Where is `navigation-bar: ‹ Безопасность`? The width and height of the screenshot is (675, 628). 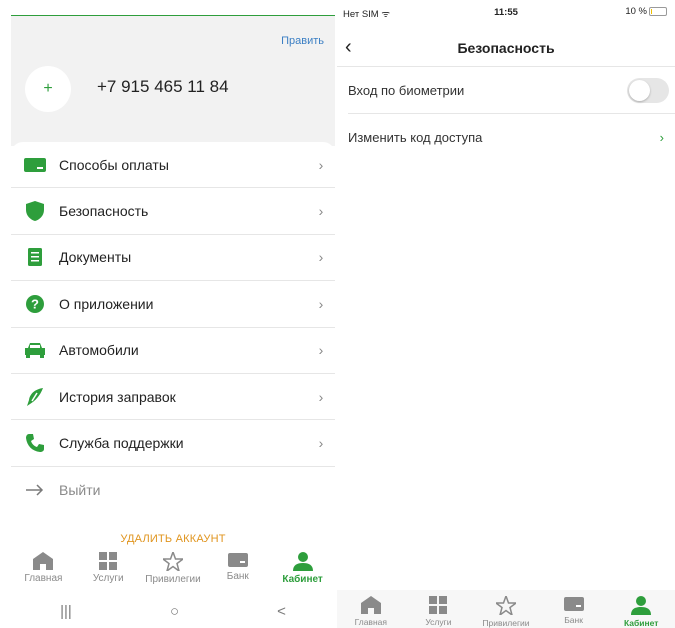 navigation-bar: ‹ Безопасность is located at coordinates (506, 48).